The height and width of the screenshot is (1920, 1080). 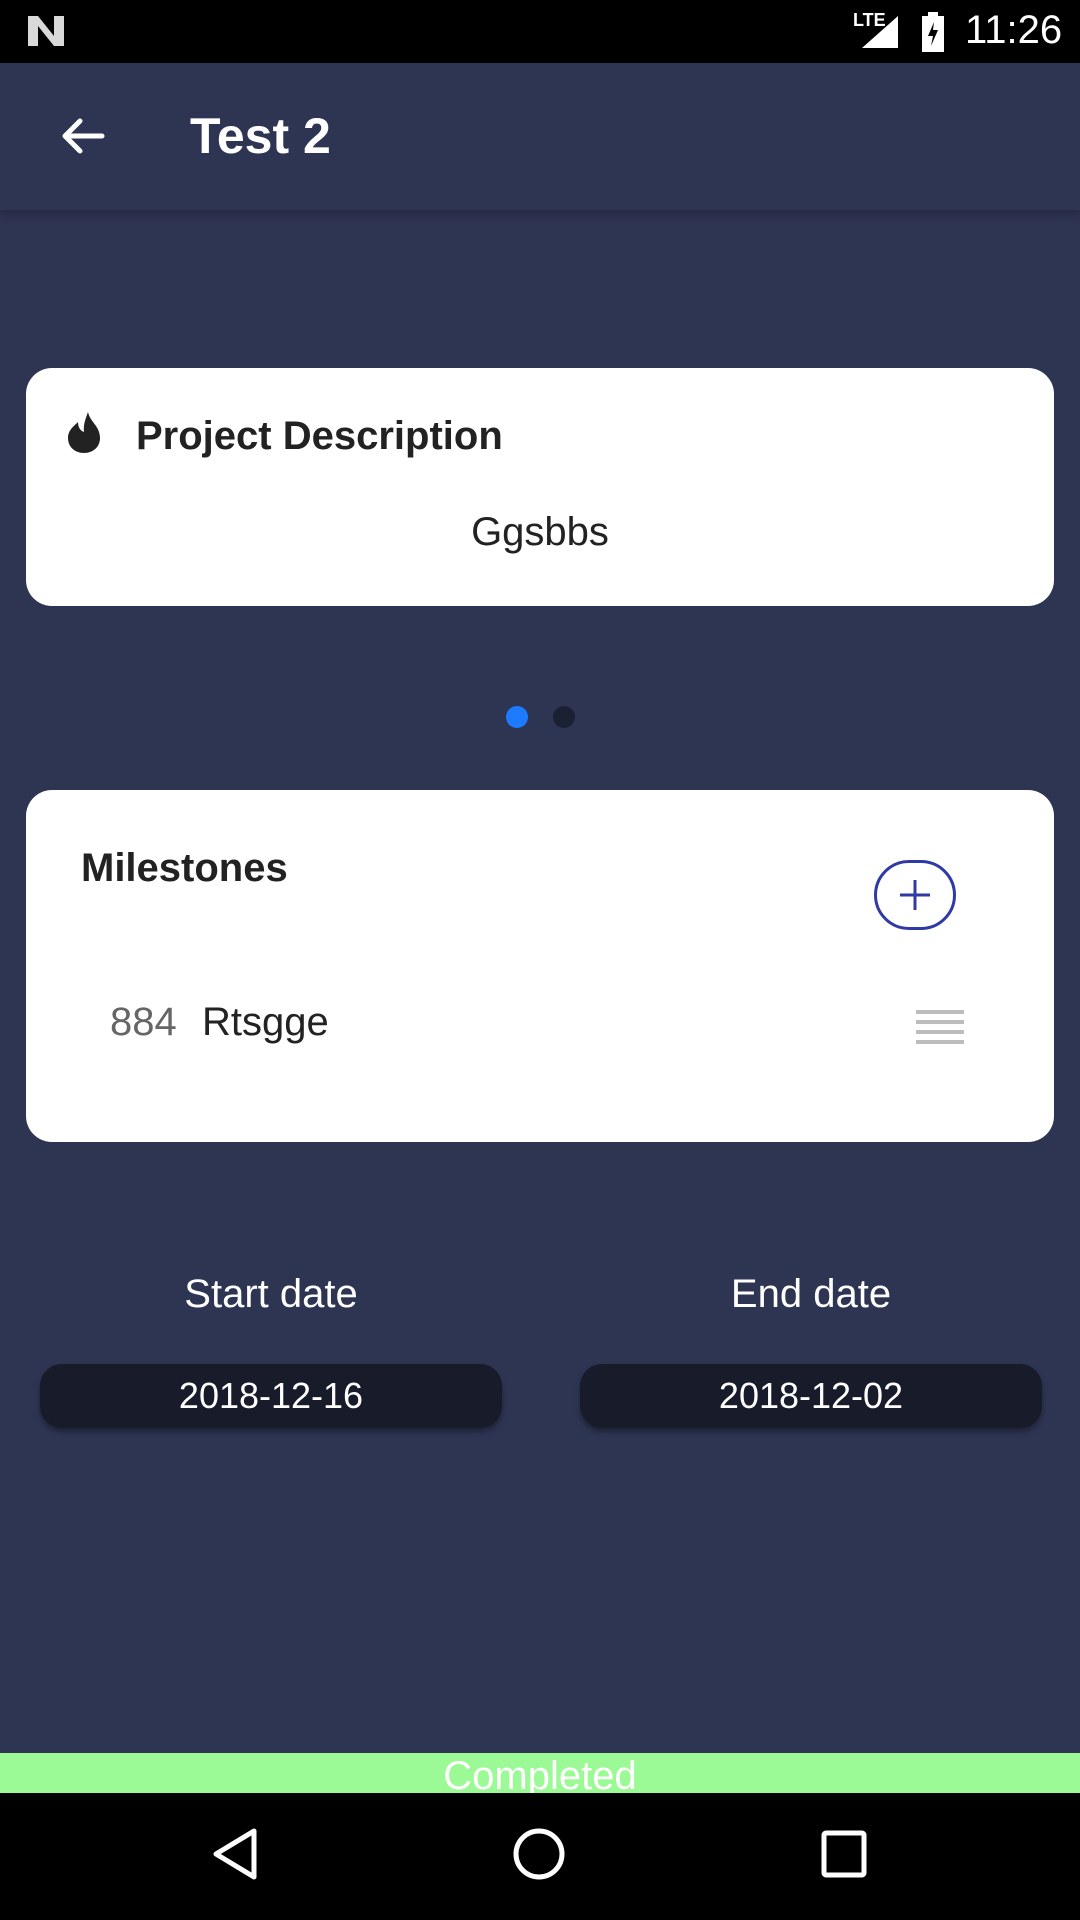 I want to click on end-date-field: 2018-12-02, so click(x=811, y=1396).